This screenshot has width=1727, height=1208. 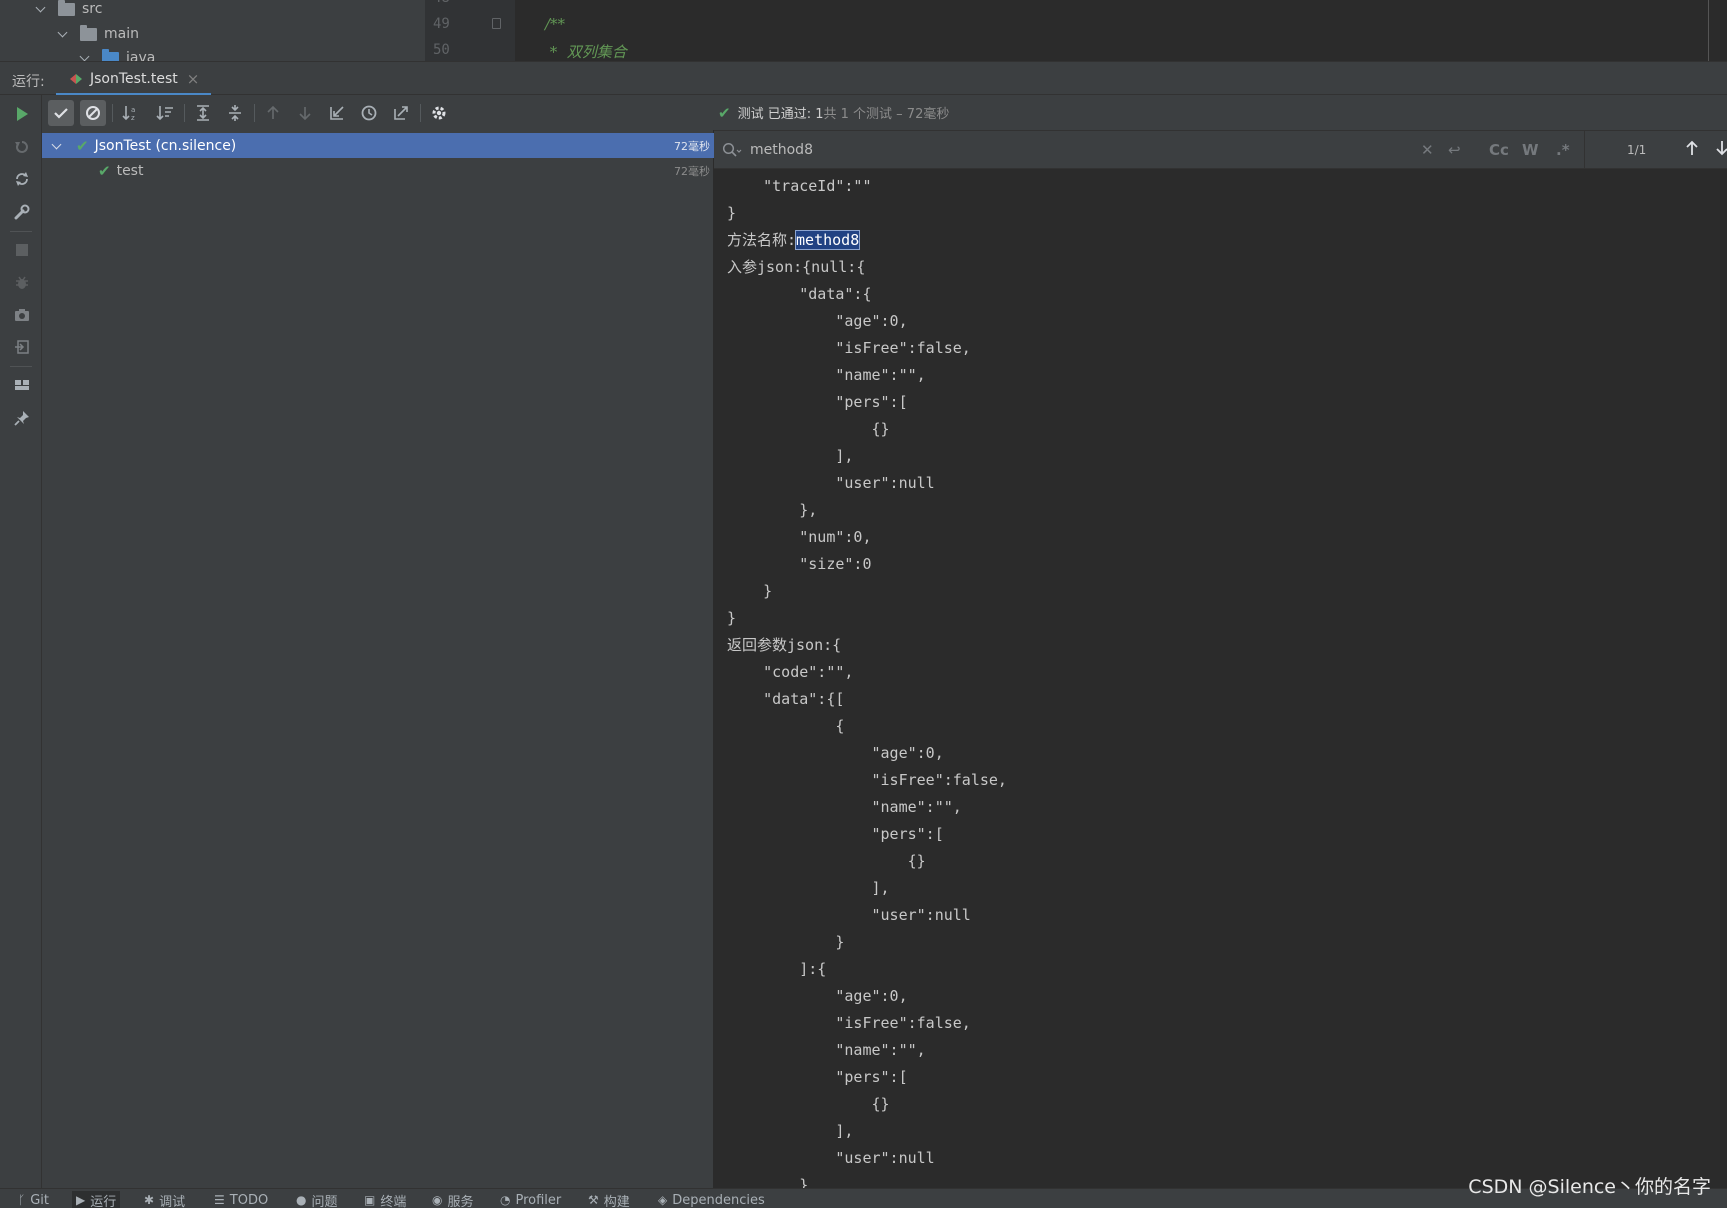 What do you see at coordinates (496, 23) in the screenshot?
I see `fold-marker-icon` at bounding box center [496, 23].